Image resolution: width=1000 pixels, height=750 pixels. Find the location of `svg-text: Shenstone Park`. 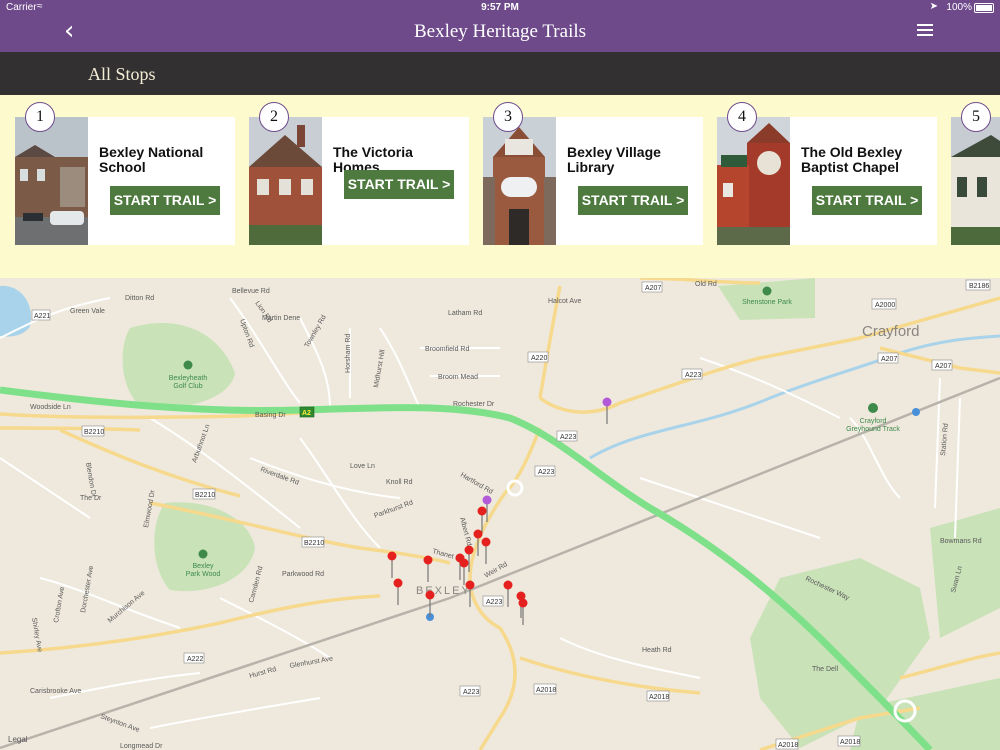

svg-text: Shenstone Park is located at coordinates (767, 302).